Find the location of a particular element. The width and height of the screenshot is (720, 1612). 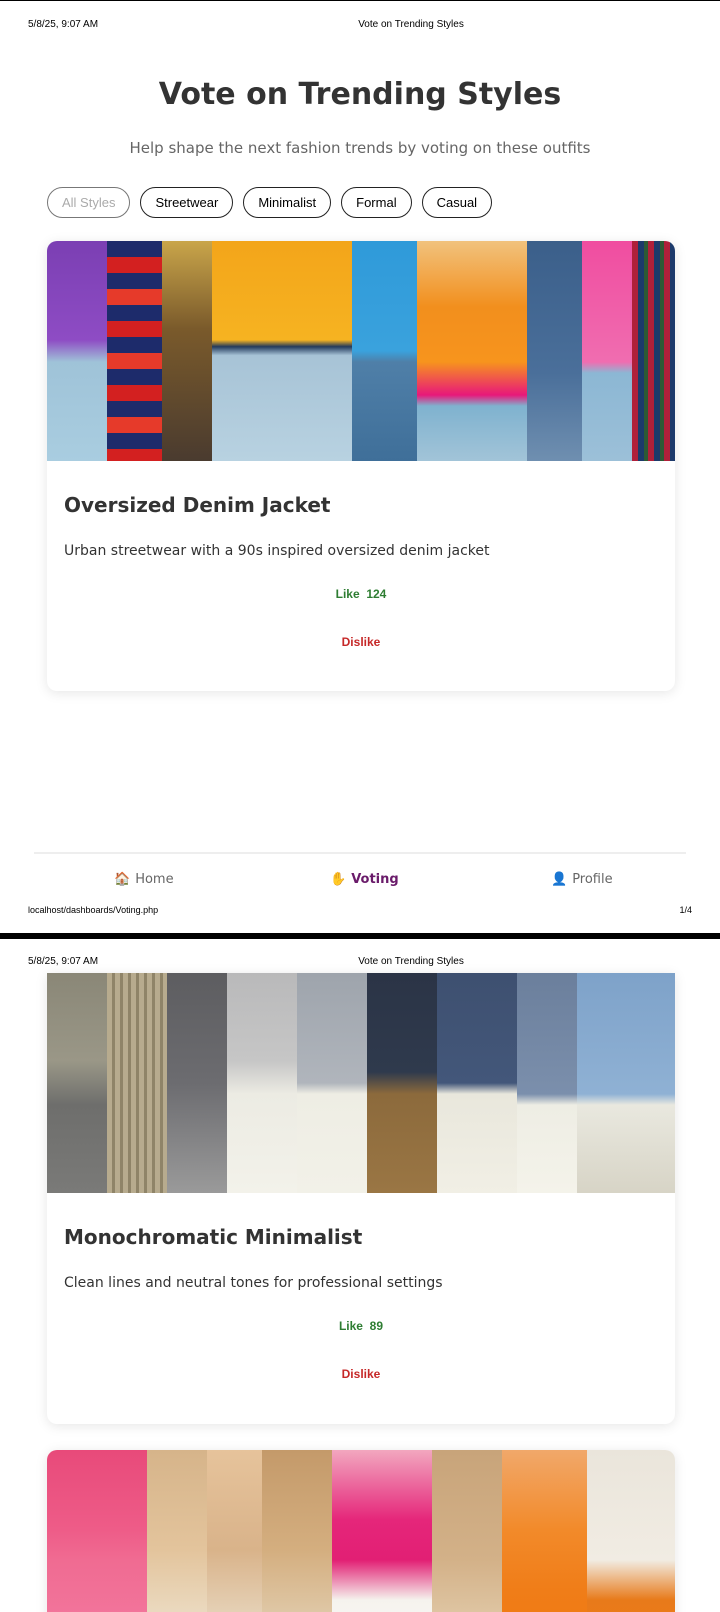

filter-formal: Formal is located at coordinates (376, 202).